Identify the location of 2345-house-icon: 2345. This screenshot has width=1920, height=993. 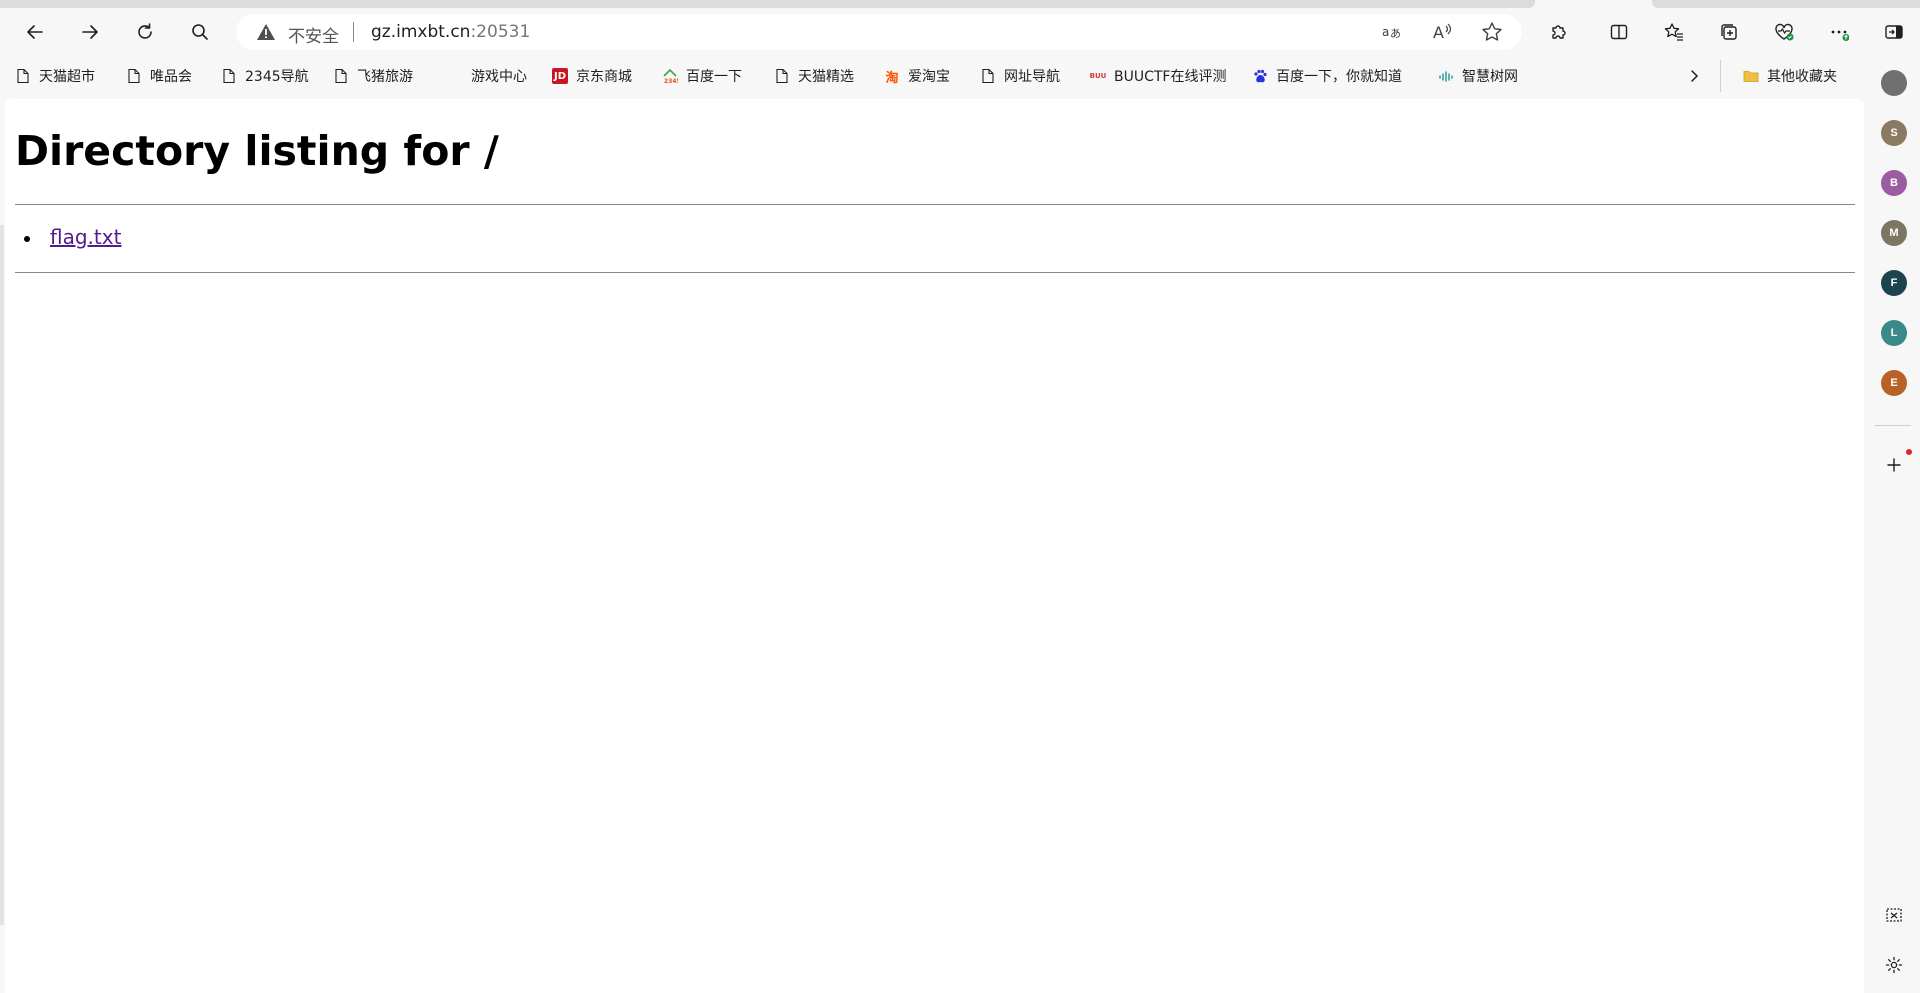
(670, 76).